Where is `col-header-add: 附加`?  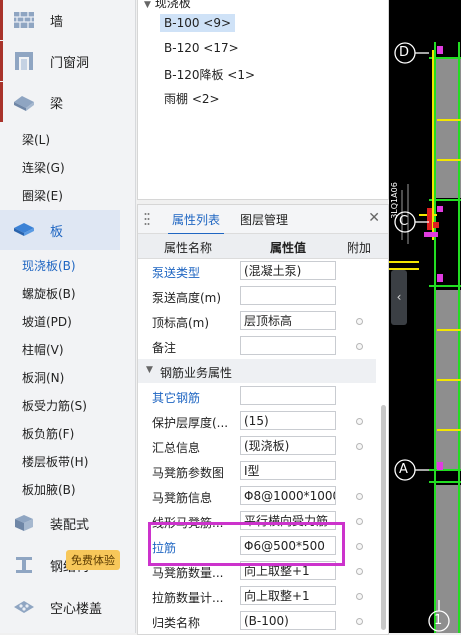 col-header-add: 附加 is located at coordinates (359, 248).